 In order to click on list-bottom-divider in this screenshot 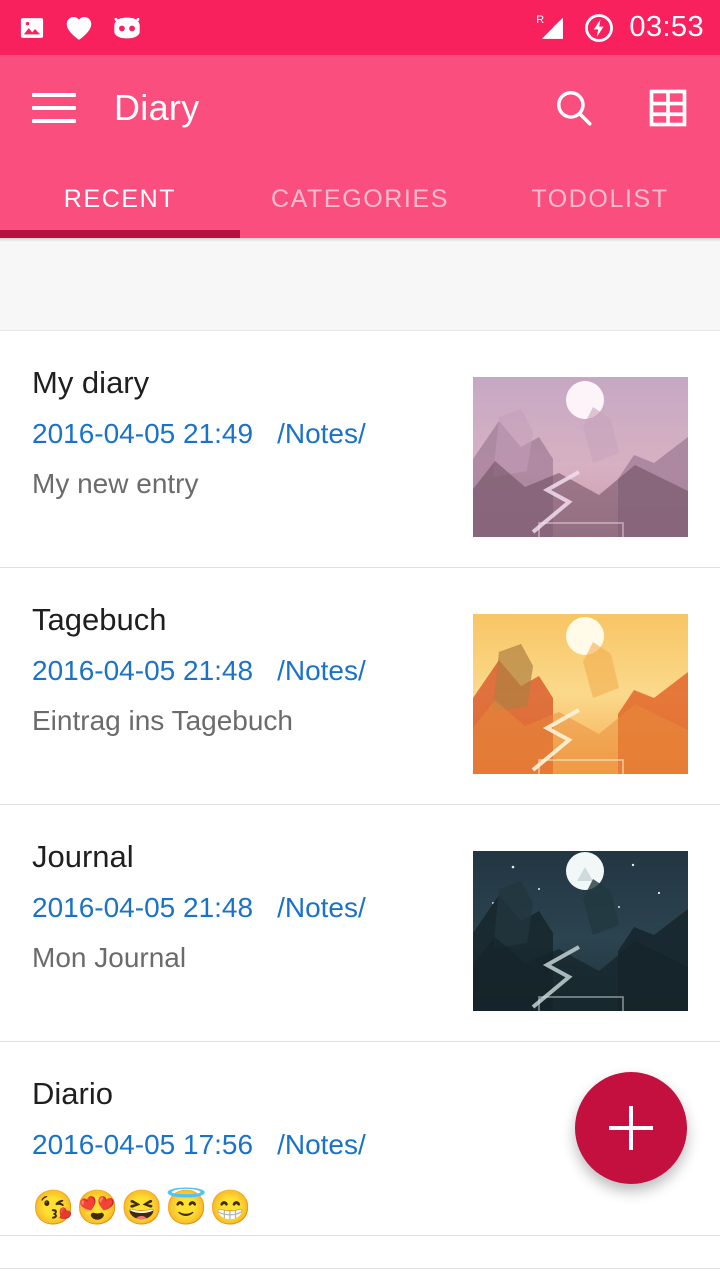, I will do `click(360, 1235)`.